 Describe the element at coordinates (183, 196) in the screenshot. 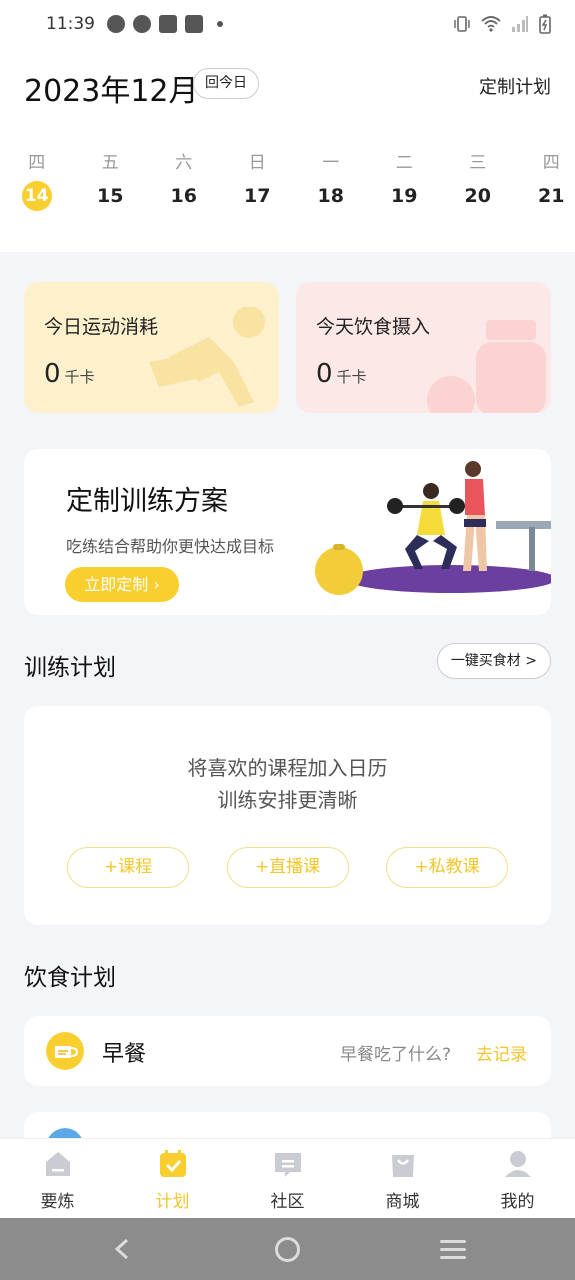

I see `date-number: 16` at that location.